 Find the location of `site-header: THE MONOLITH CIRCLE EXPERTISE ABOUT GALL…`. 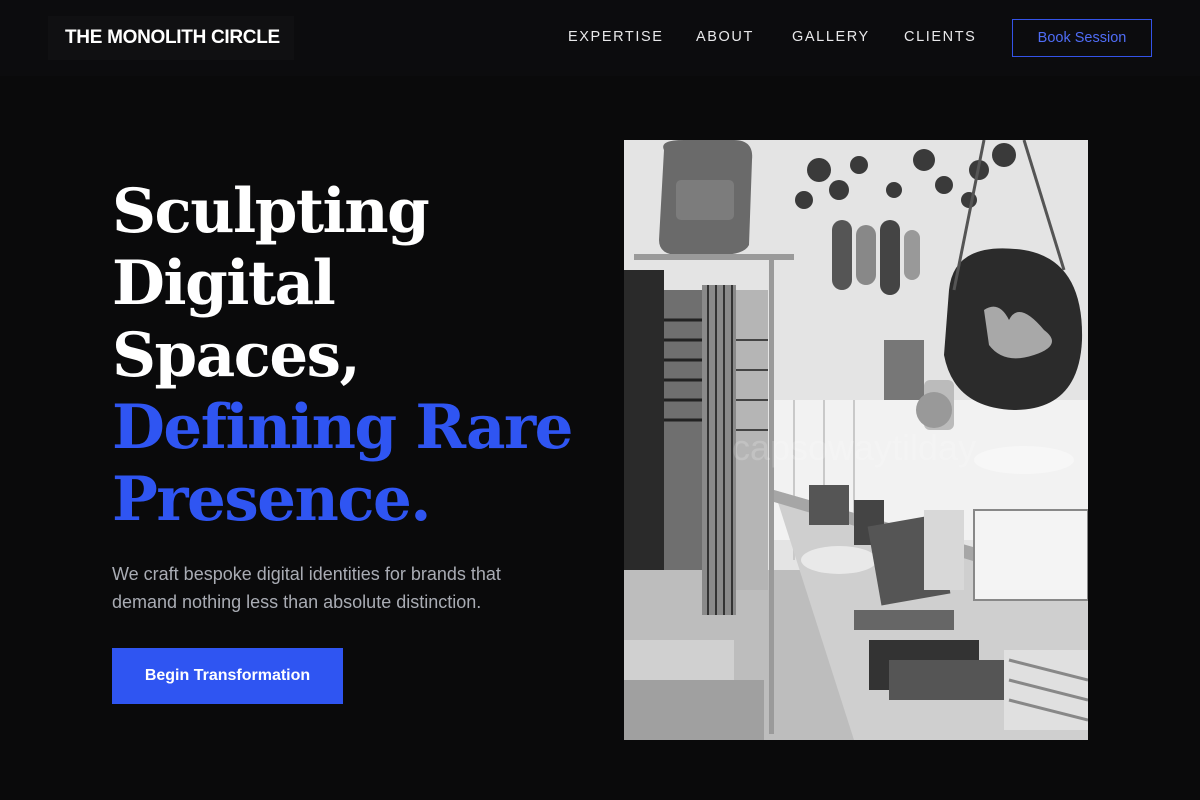

site-header: THE MONOLITH CIRCLE EXPERTISE ABOUT GALL… is located at coordinates (600, 38).